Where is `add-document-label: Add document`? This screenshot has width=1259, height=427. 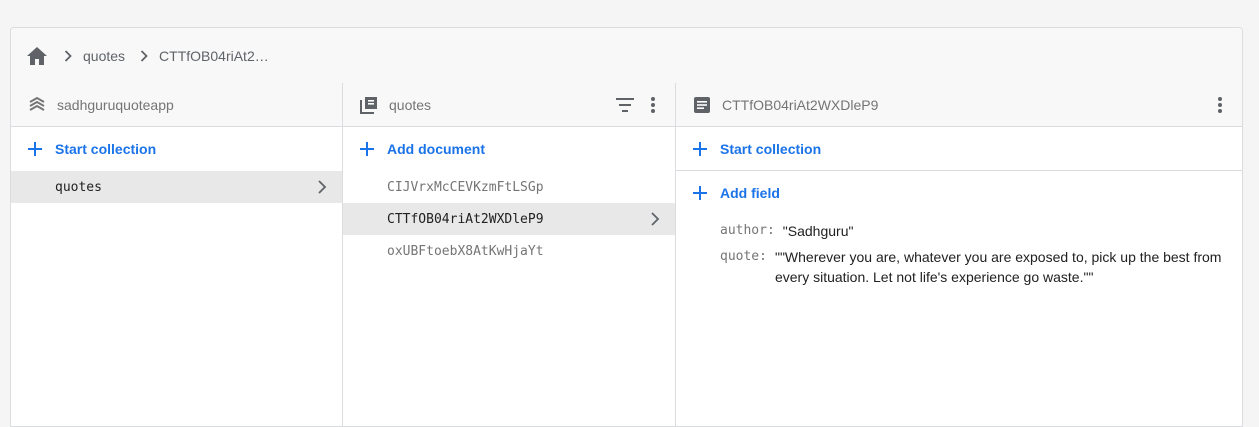 add-document-label: Add document is located at coordinates (436, 149).